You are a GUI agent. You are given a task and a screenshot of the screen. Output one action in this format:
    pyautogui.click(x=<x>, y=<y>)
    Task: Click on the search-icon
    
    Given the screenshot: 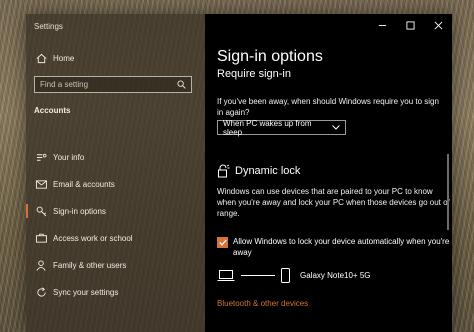 What is the action you would take?
    pyautogui.click(x=181, y=85)
    